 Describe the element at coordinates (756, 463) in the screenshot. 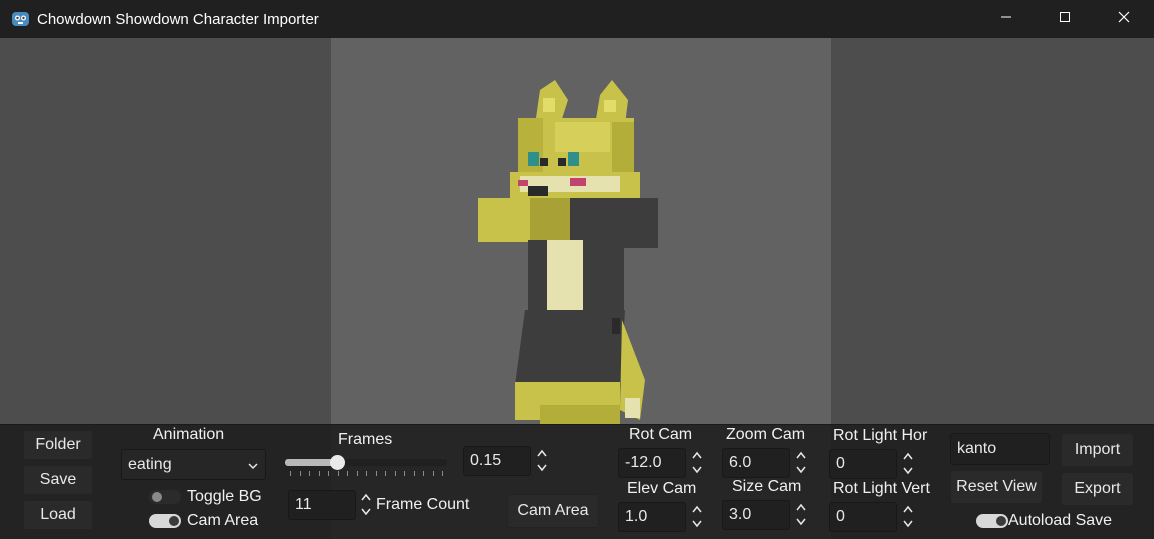

I see `zoom-cam-field: 6.0` at that location.